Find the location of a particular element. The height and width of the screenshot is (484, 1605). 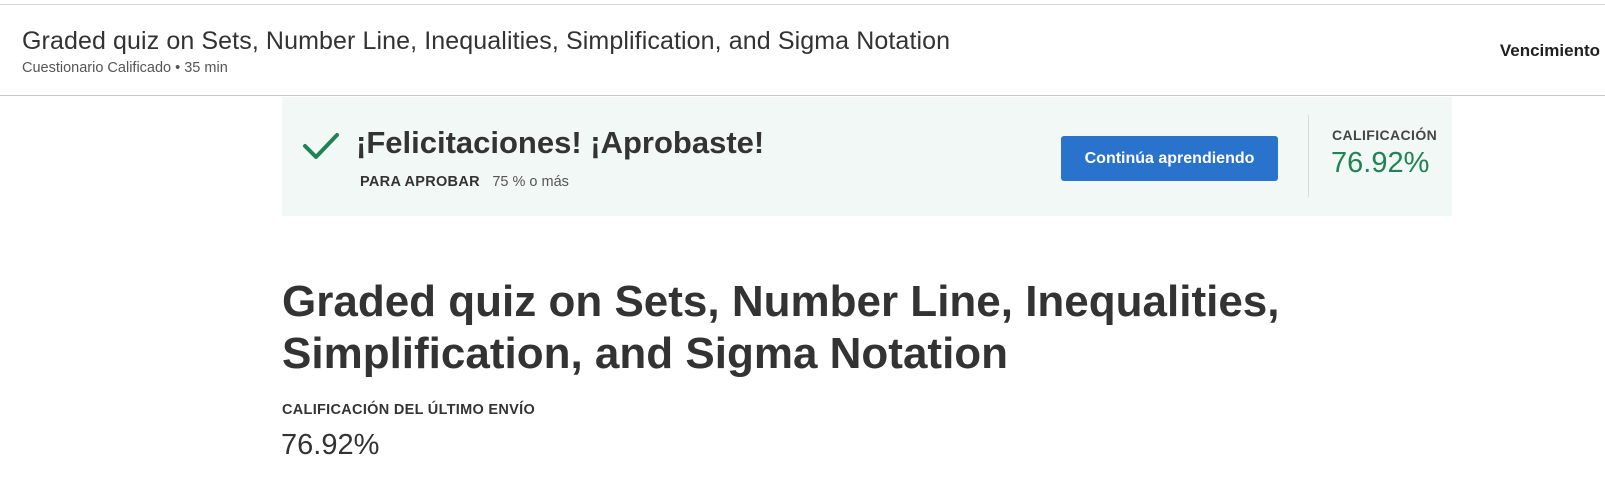

last-submission-value: 76.92% is located at coordinates (330, 445).